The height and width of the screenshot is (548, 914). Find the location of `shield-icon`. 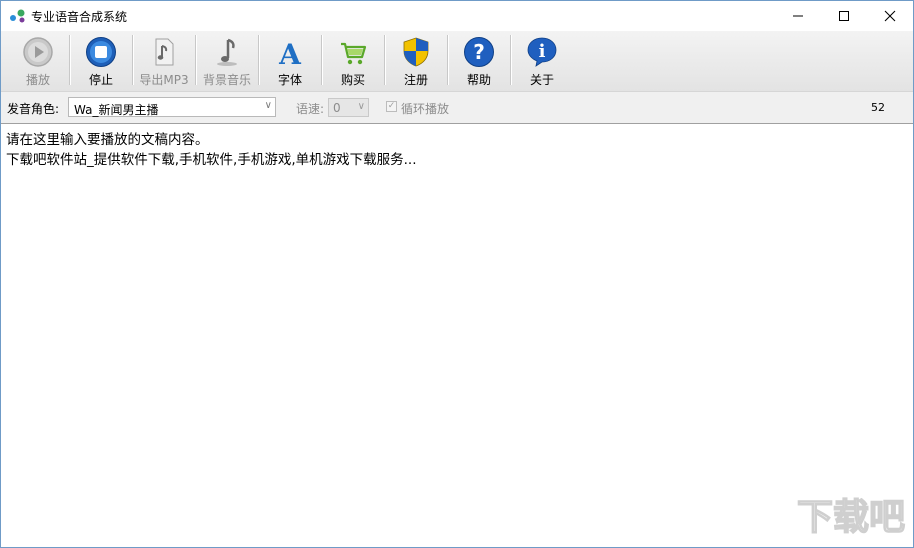

shield-icon is located at coordinates (416, 52).